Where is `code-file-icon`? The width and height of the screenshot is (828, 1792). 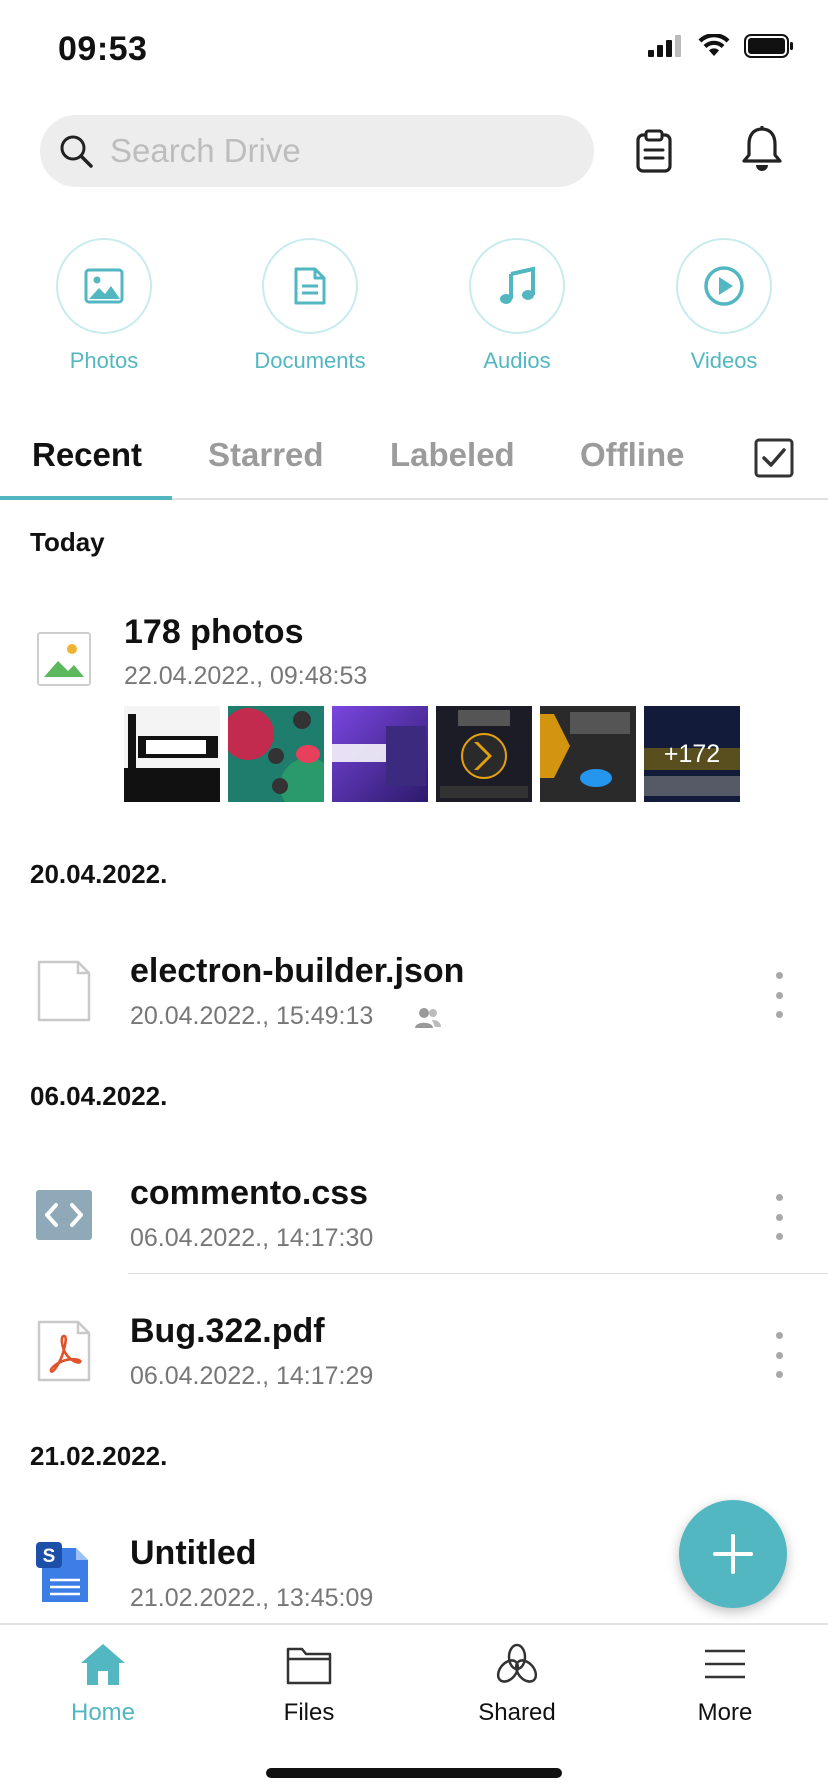
code-file-icon is located at coordinates (64, 1215).